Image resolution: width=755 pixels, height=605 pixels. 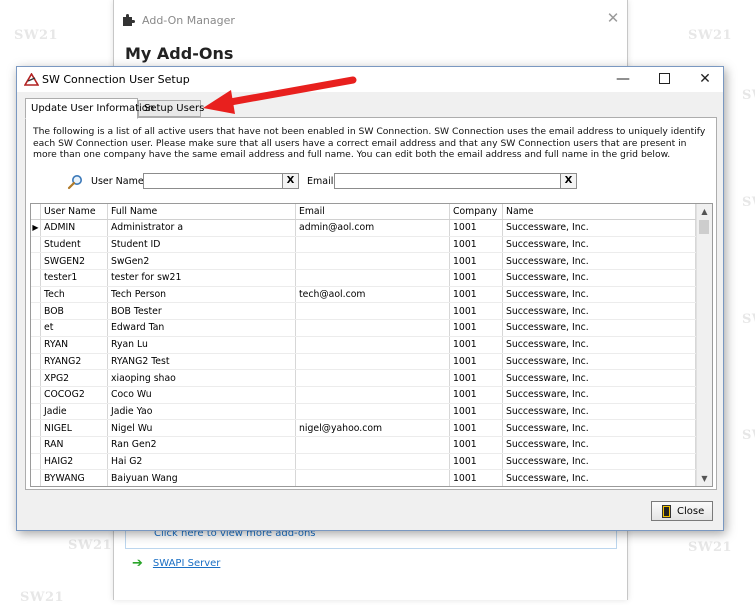 I want to click on email-filter-input, so click(x=447, y=181).